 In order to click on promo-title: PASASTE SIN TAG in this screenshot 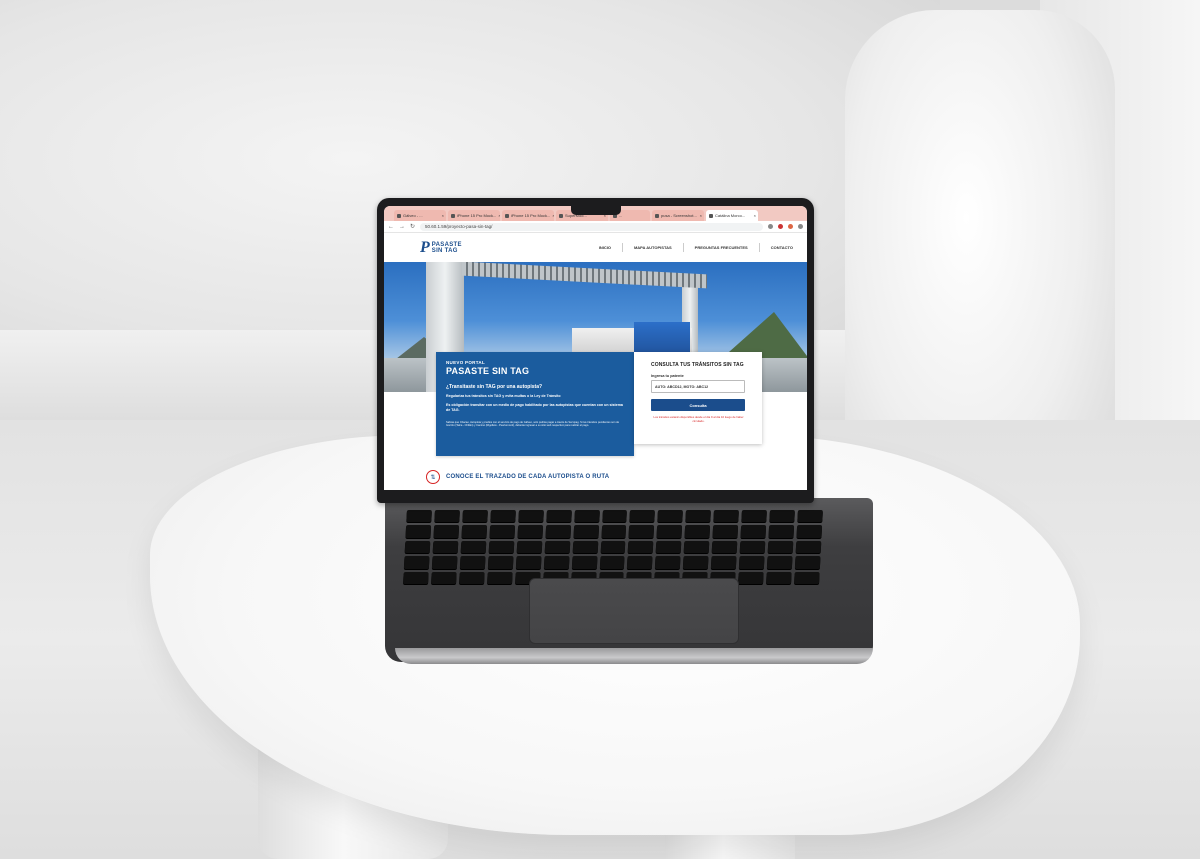, I will do `click(488, 371)`.